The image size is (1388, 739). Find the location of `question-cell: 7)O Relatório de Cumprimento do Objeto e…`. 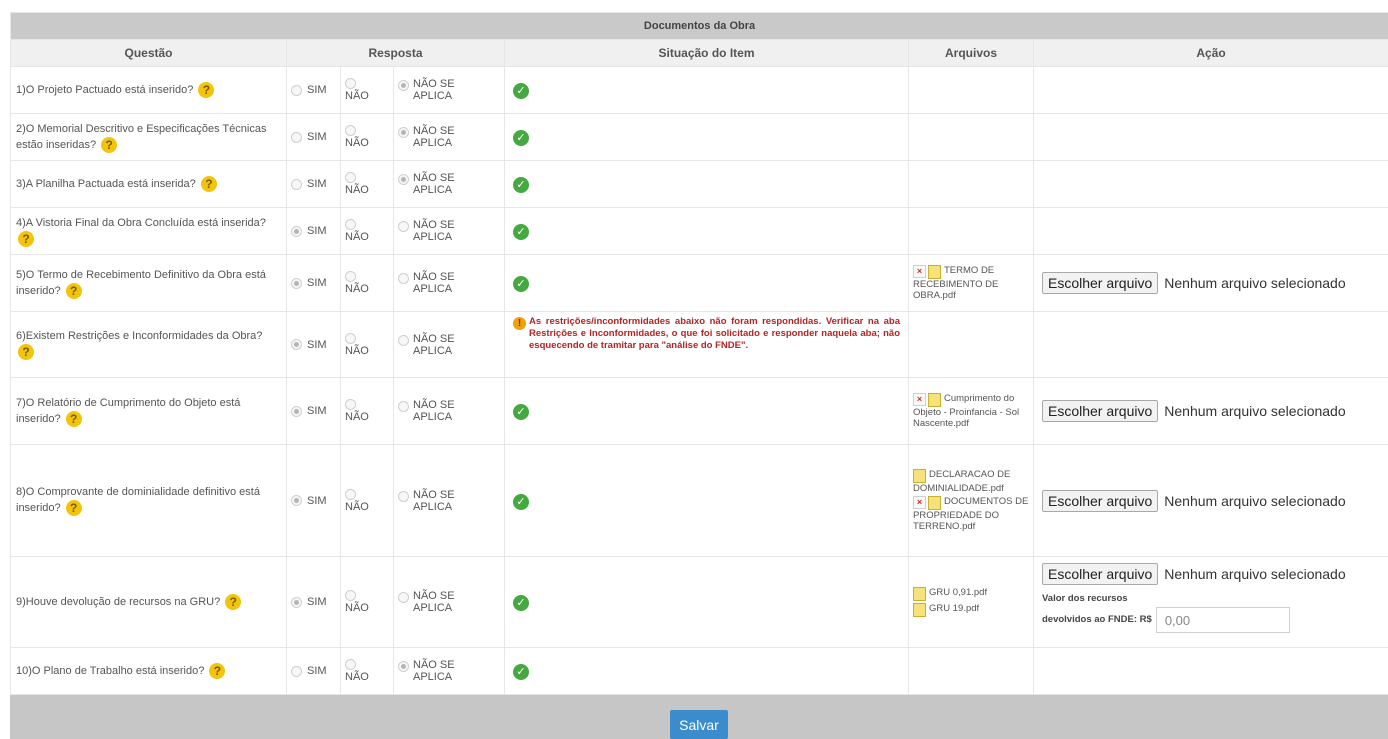

question-cell: 7)O Relatório de Cumprimento do Objeto e… is located at coordinates (149, 411).